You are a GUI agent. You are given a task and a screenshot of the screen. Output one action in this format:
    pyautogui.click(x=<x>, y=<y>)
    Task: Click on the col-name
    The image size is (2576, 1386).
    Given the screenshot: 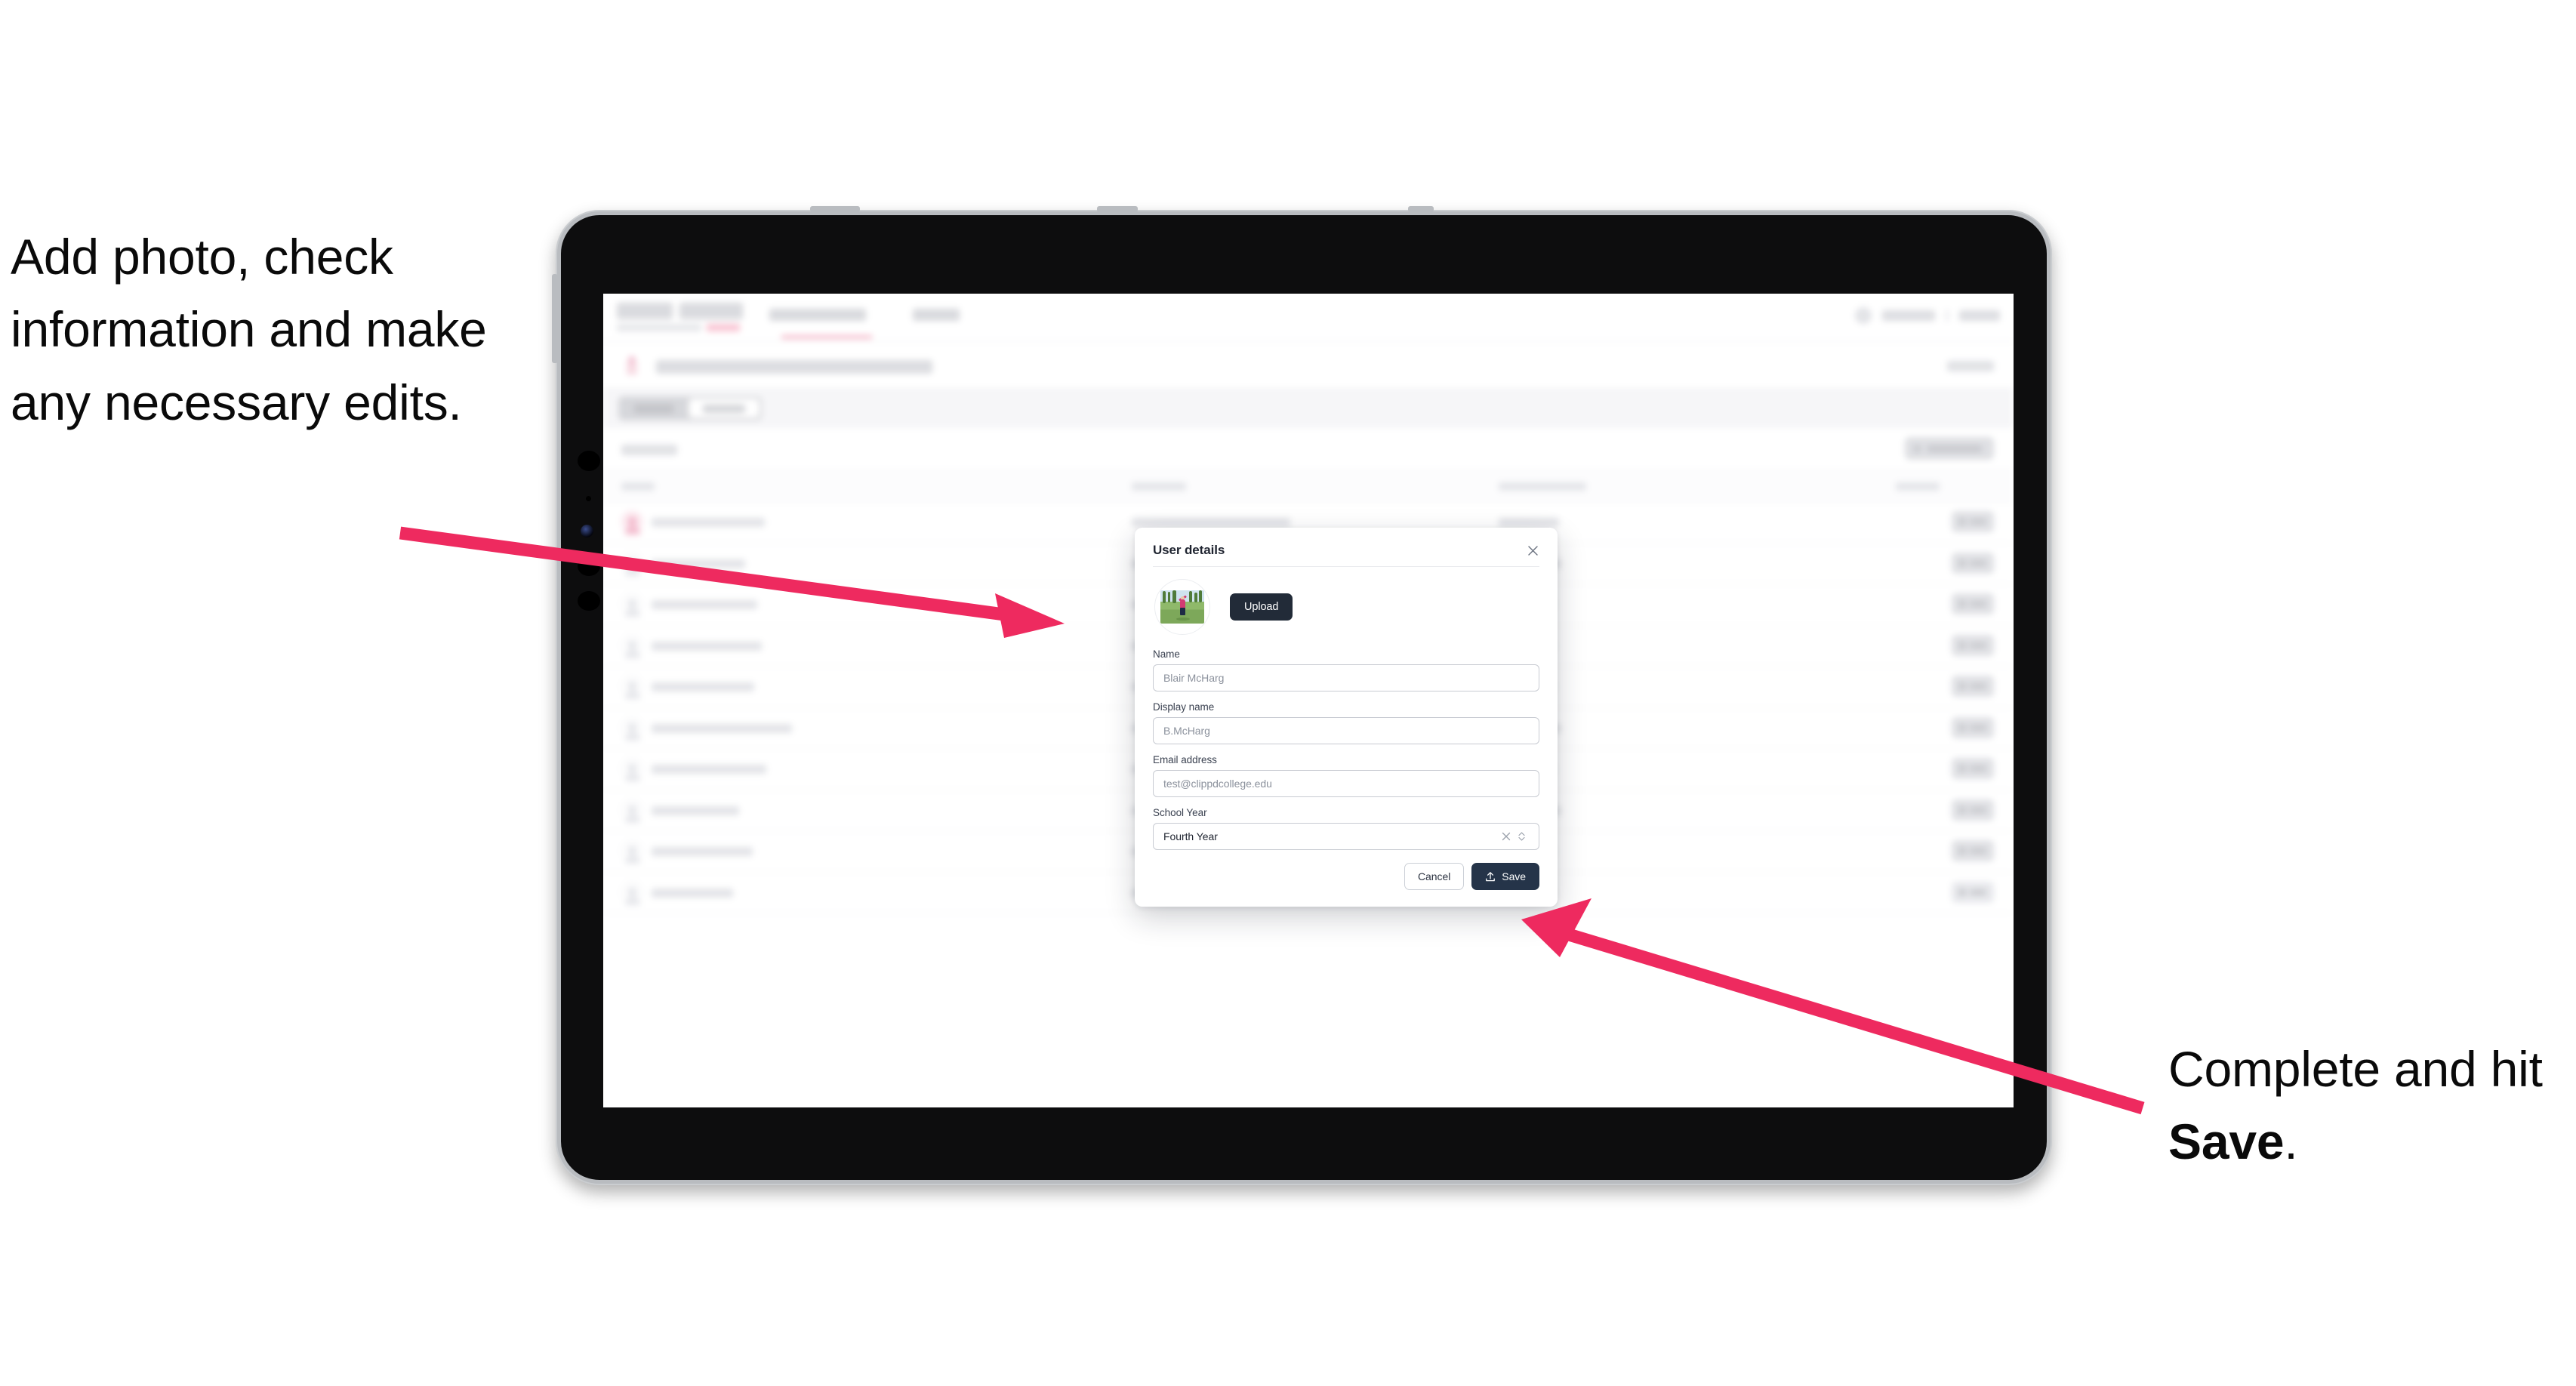 What is the action you would take?
    pyautogui.click(x=638, y=486)
    